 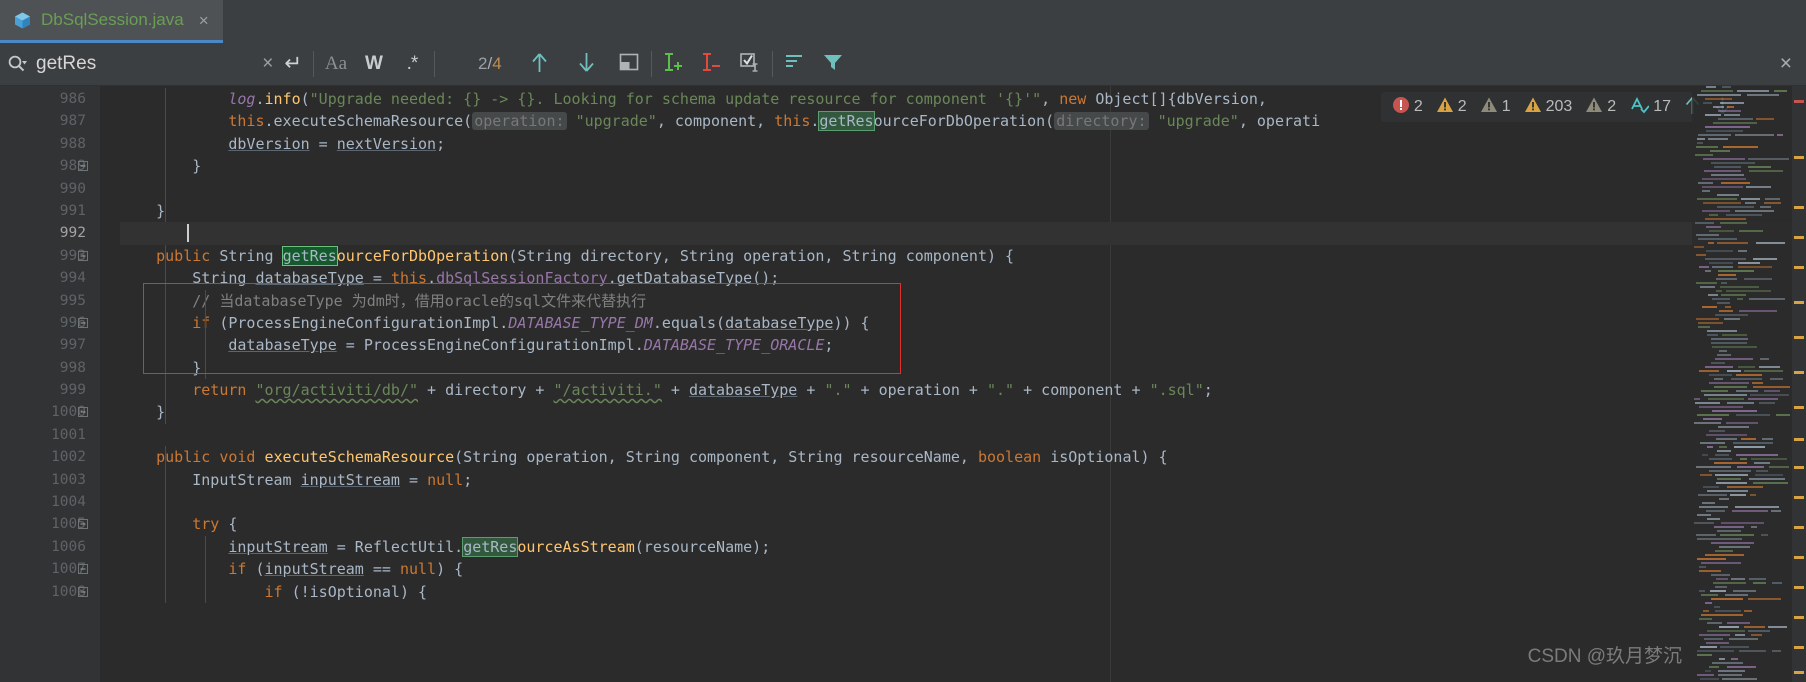 I want to click on line-number: 988, so click(x=50, y=144).